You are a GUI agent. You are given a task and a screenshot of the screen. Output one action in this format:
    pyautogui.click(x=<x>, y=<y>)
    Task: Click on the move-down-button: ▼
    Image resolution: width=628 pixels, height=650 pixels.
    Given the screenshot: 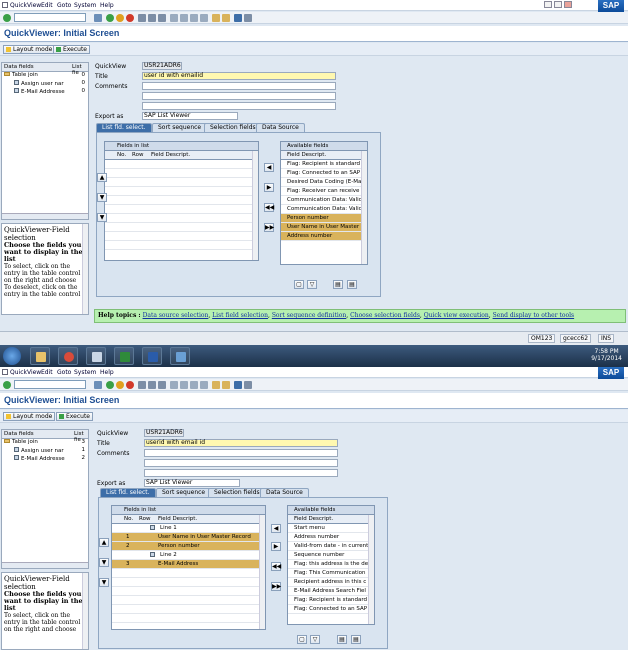 What is the action you would take?
    pyautogui.click(x=102, y=197)
    